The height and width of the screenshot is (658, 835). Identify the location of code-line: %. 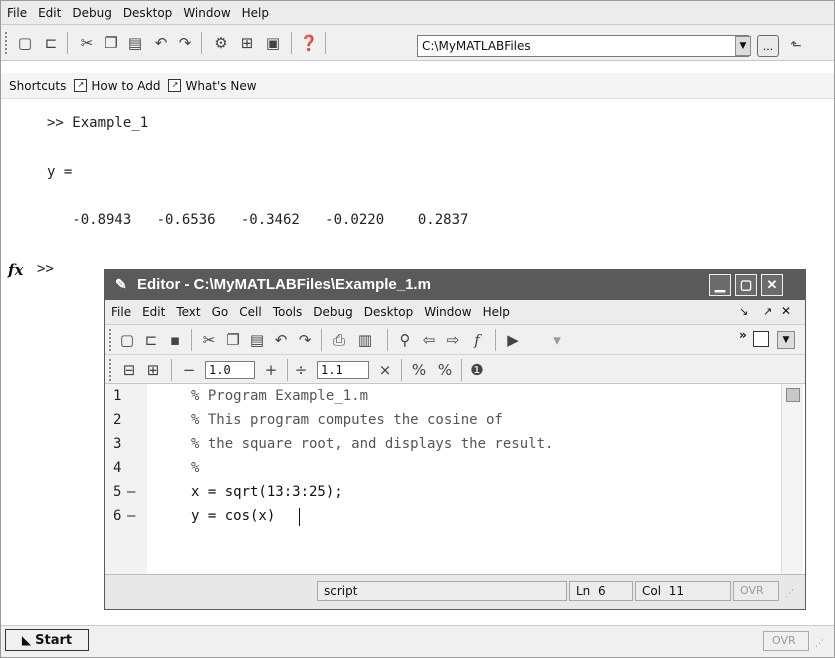
(195, 468).